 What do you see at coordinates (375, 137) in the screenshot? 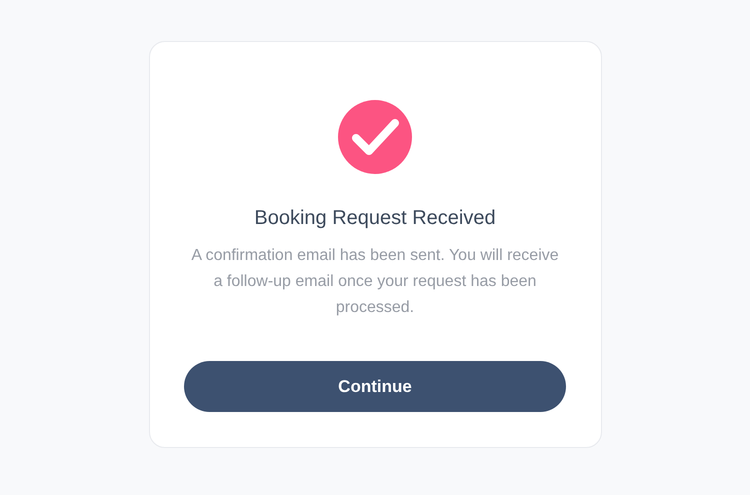
I see `check-circle-icon` at bounding box center [375, 137].